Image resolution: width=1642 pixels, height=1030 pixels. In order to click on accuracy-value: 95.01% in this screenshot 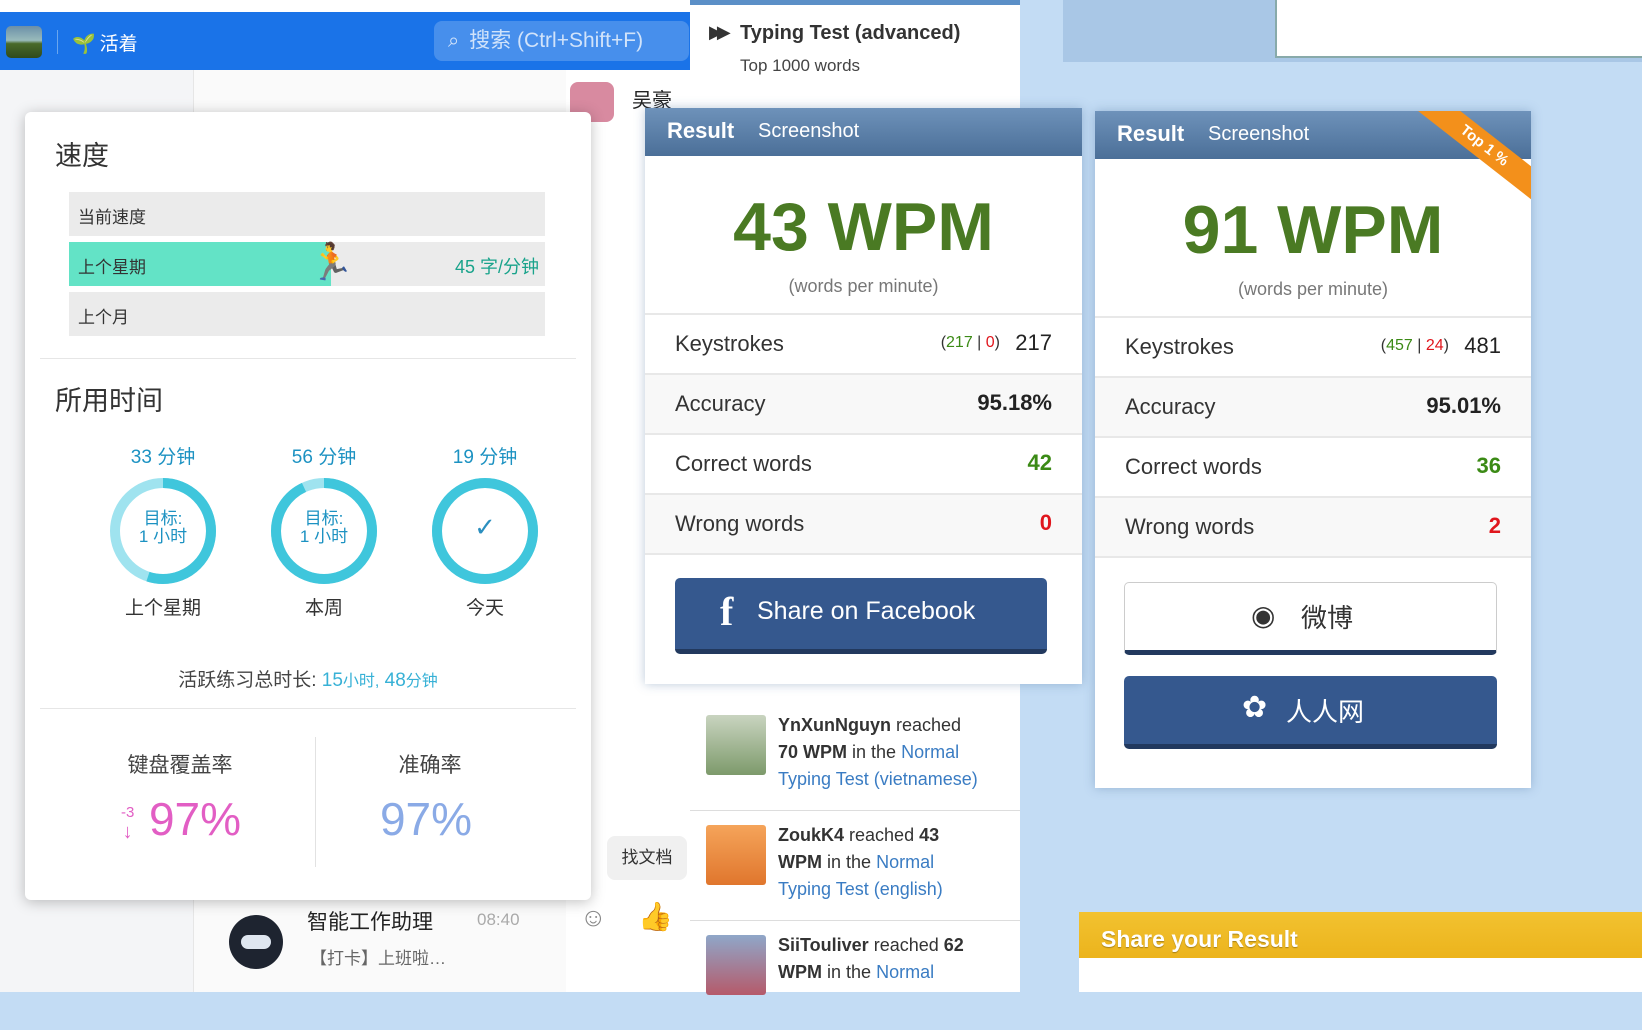, I will do `click(1463, 405)`.